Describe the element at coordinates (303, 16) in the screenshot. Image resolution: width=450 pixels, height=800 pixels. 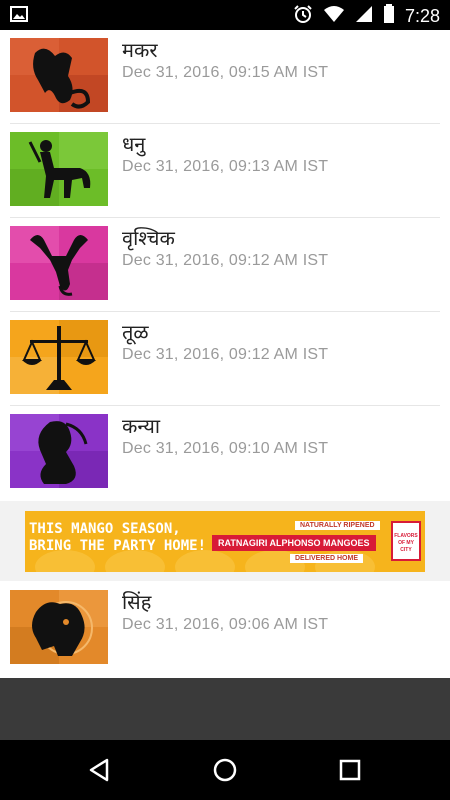
I see `alarm-icon` at that location.